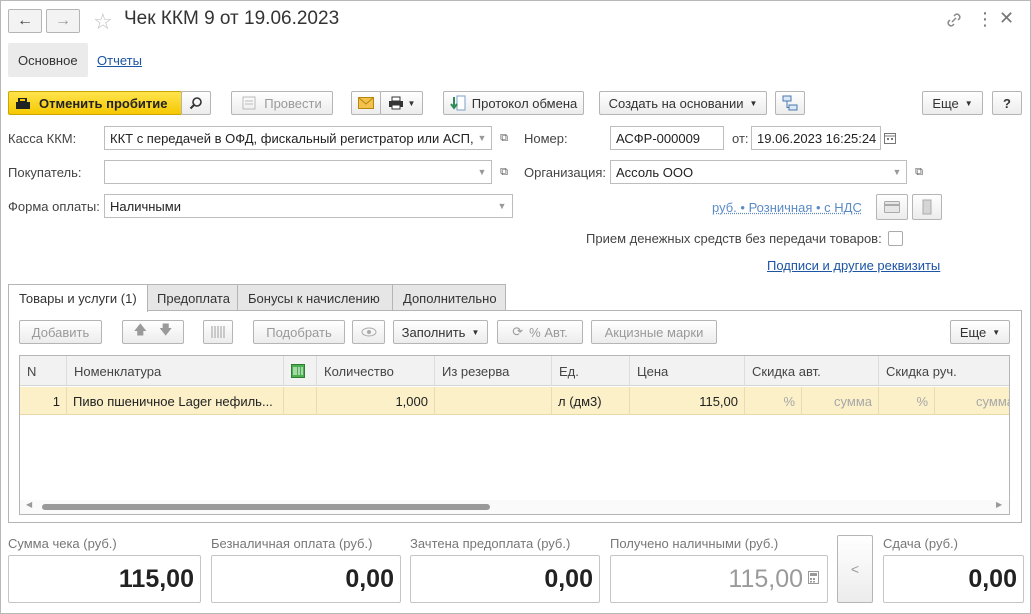 The image size is (1031, 614). Describe the element at coordinates (298, 172) in the screenshot. I see `buyer-field` at that location.